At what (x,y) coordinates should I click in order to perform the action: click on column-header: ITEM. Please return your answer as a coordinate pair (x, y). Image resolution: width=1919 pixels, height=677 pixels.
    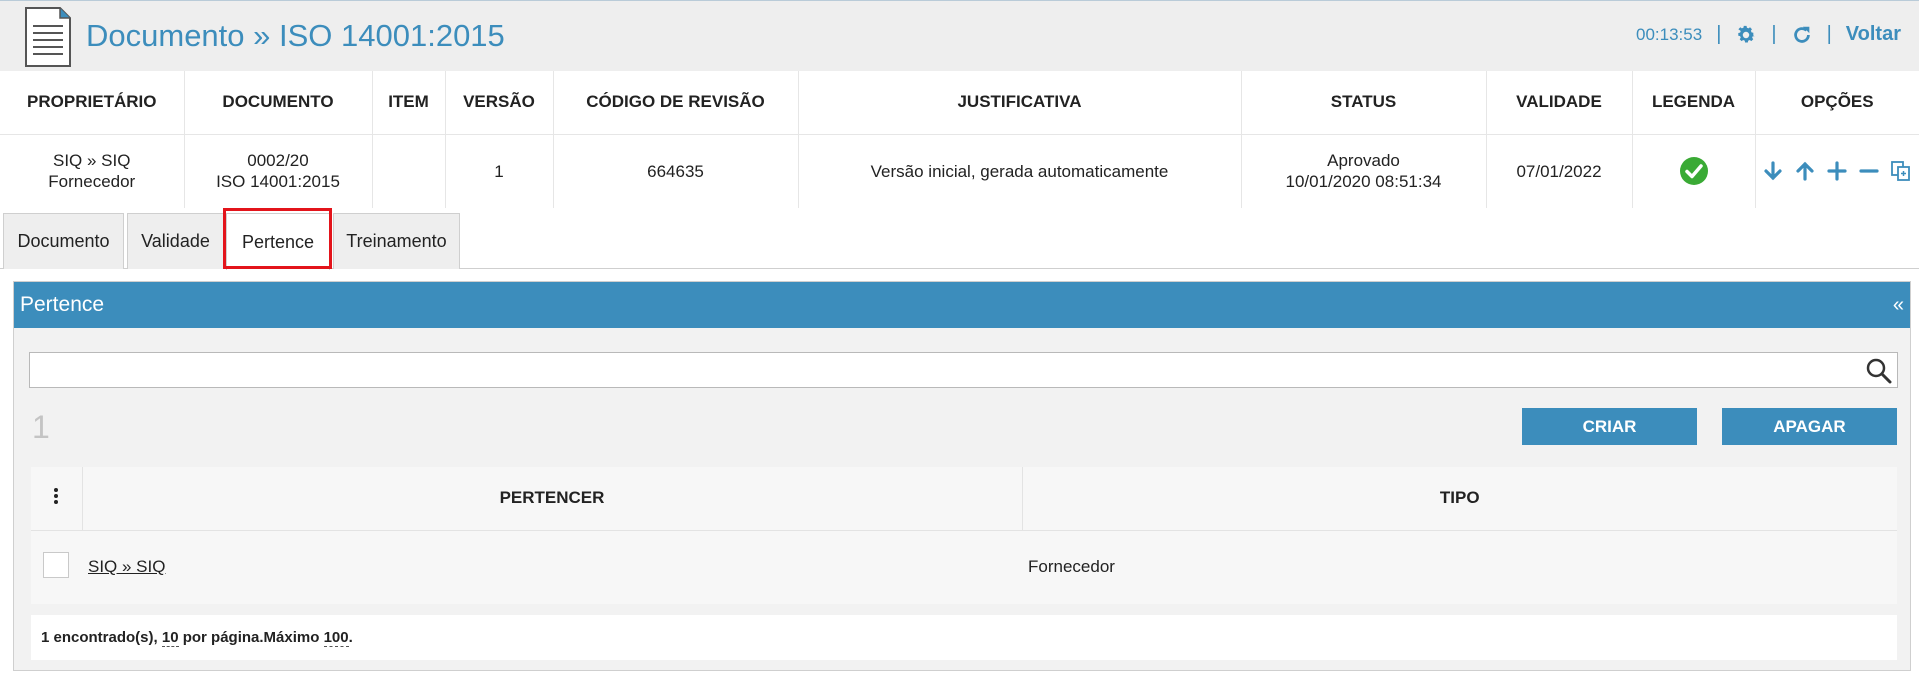
    Looking at the image, I should click on (409, 103).